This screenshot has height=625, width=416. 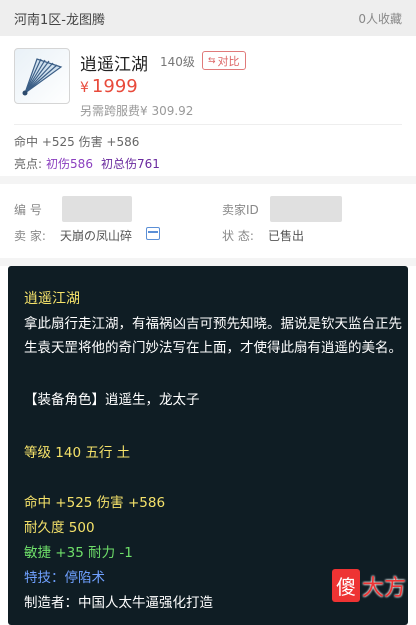 I want to click on item-price: ¥1999, so click(x=109, y=86).